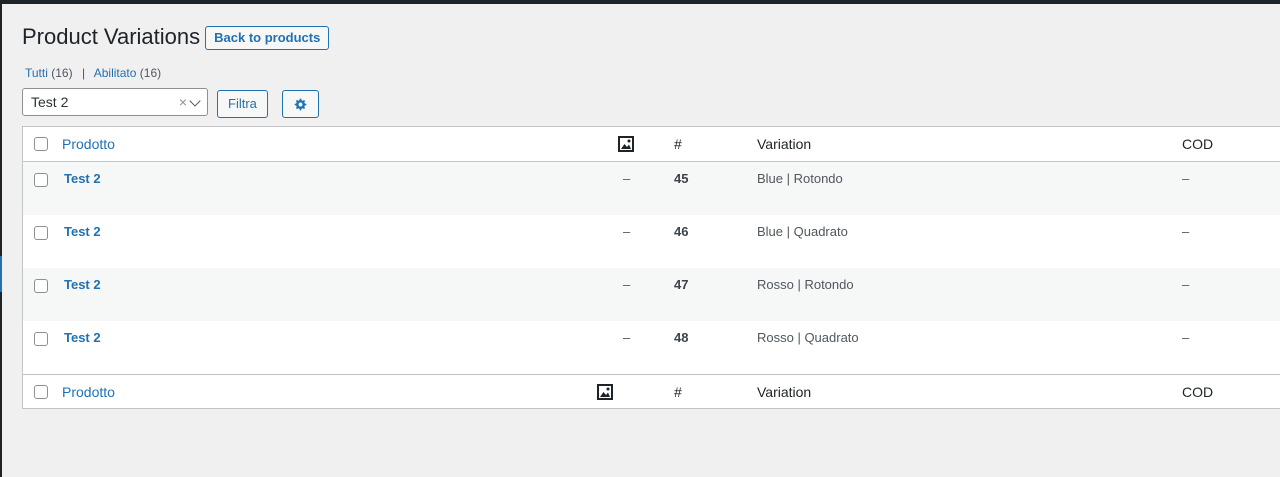 The image size is (1280, 477). What do you see at coordinates (678, 144) in the screenshot?
I see `column-header-id: #` at bounding box center [678, 144].